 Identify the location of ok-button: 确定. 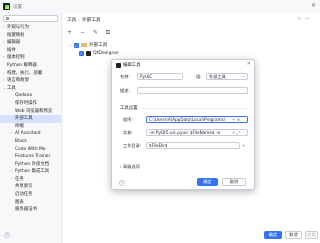
(273, 235).